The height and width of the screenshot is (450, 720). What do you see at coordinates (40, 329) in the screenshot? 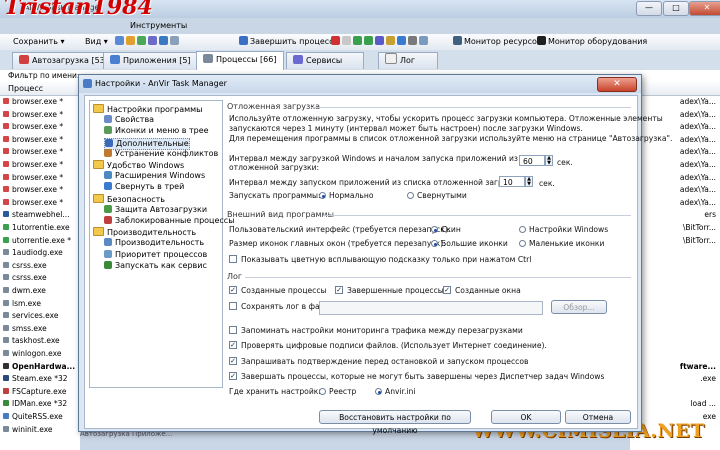
I see `process-row: smss.exe` at bounding box center [40, 329].